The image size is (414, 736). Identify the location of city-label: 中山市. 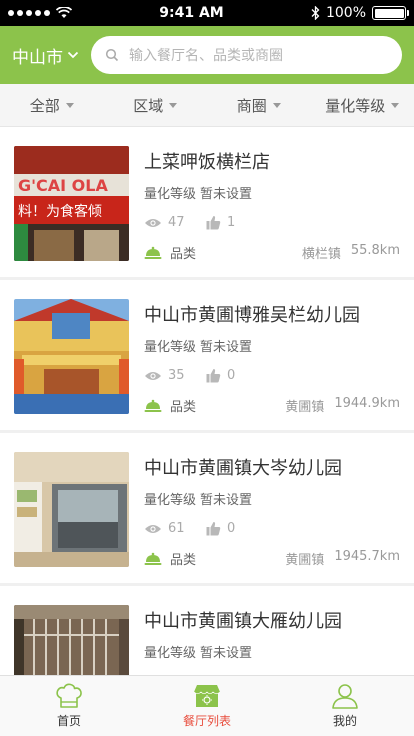
(37, 57).